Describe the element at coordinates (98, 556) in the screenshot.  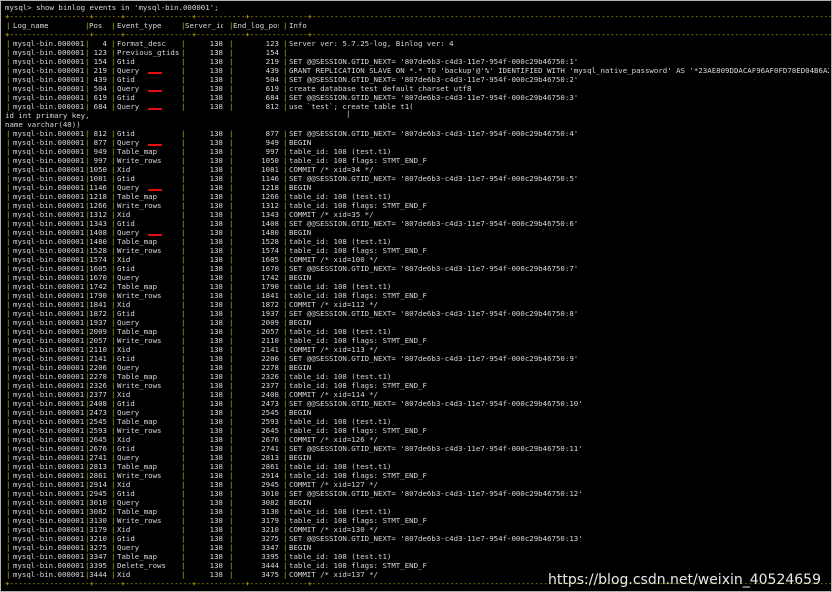
I see `table-cell: 3347` at that location.